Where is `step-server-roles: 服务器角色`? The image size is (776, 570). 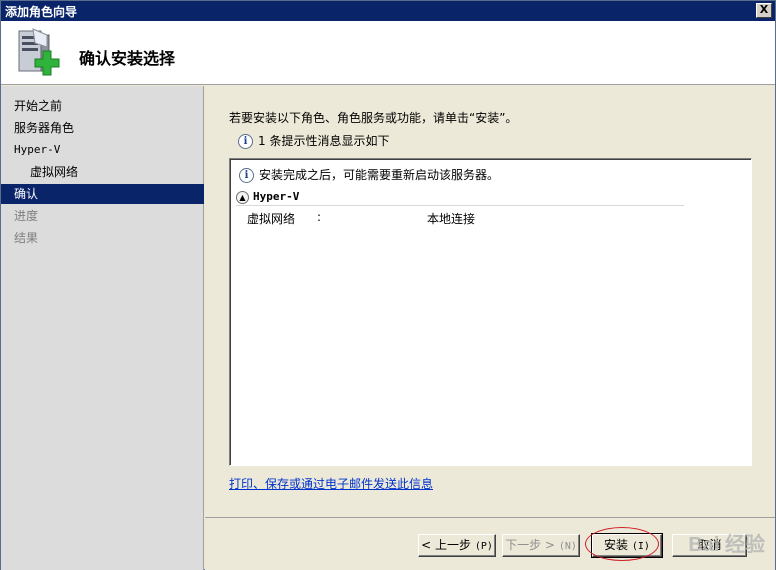
step-server-roles: 服务器角色 is located at coordinates (102, 128).